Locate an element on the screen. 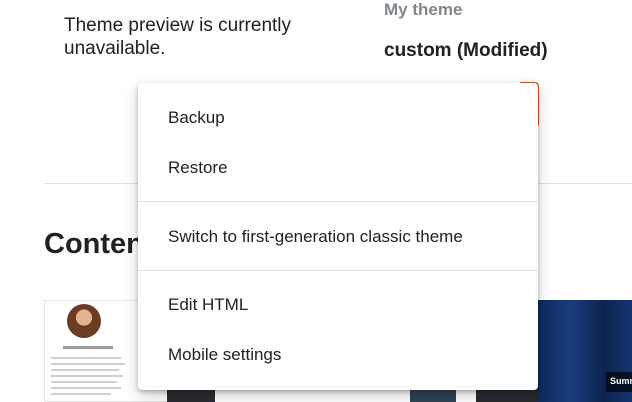  my-theme-label: My theme is located at coordinates (423, 9).